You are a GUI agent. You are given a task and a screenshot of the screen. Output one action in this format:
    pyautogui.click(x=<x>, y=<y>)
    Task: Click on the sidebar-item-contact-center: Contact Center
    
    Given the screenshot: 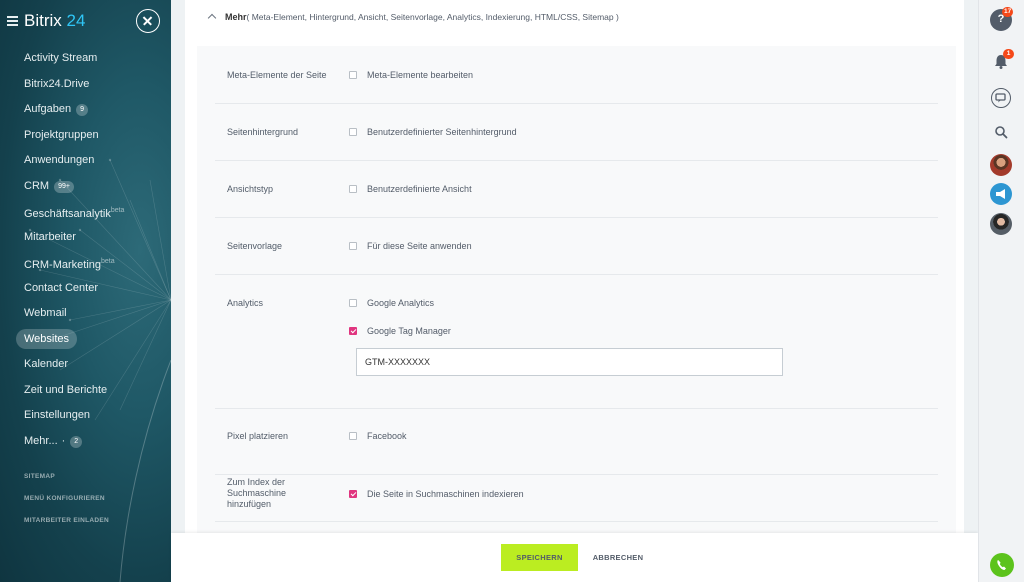 What is the action you would take?
    pyautogui.click(x=85, y=291)
    